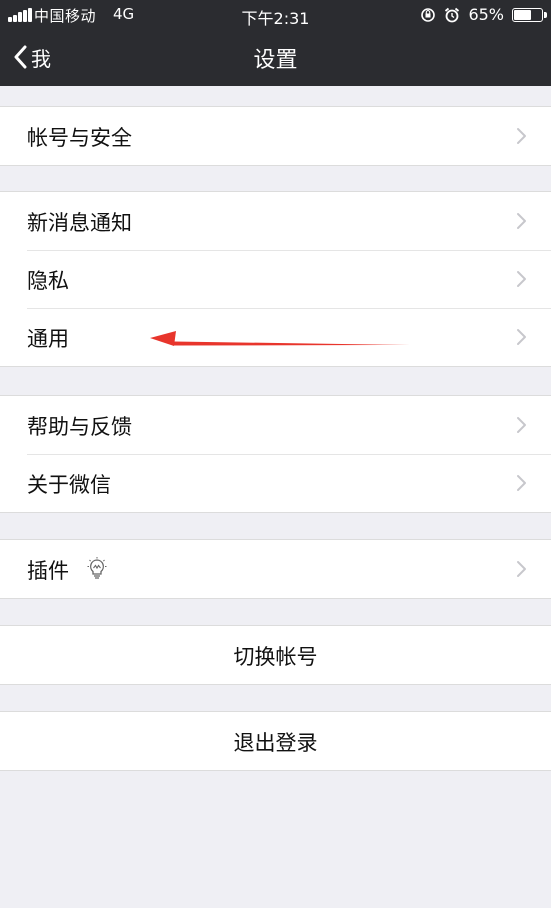 Image resolution: width=551 pixels, height=908 pixels. Describe the element at coordinates (275, 15) in the screenshot. I see `status-bar: 中国移动 4G 下午2:31 65%` at that location.